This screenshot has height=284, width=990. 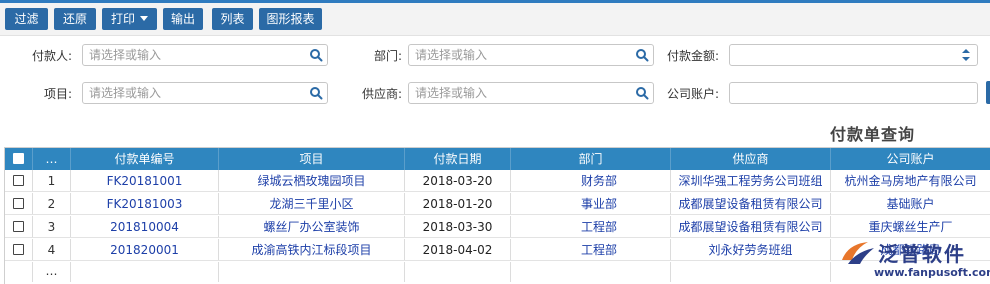 I want to click on header-supplier: 供应商, so click(x=751, y=159).